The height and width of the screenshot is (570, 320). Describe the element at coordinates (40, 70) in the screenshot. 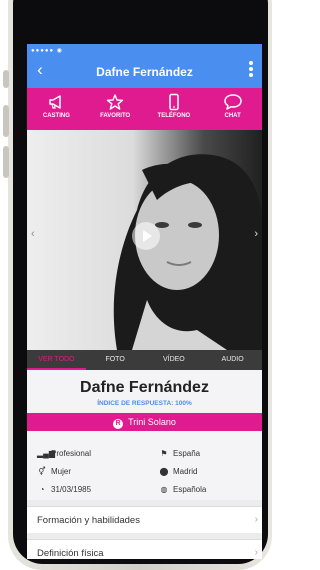

I see `back-arrow-icon: ‹` at that location.